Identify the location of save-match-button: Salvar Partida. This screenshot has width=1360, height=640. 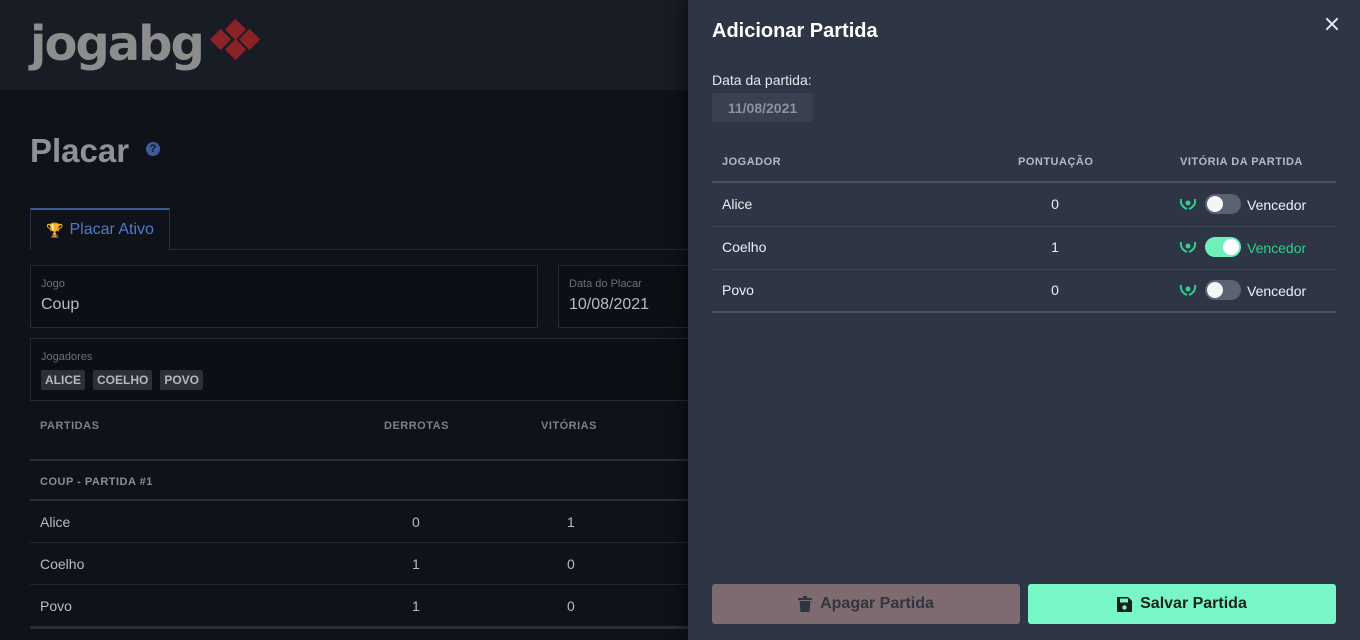
(1182, 604).